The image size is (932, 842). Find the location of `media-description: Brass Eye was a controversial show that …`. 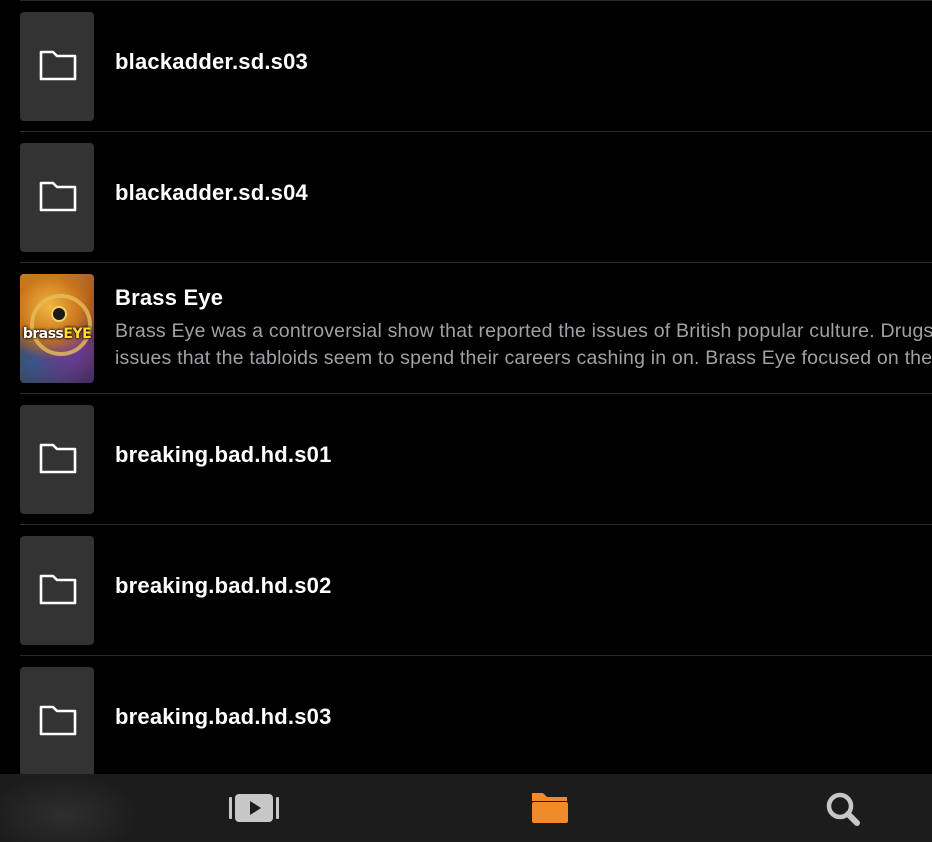

media-description: Brass Eye was a controversial show that … is located at coordinates (523, 345).